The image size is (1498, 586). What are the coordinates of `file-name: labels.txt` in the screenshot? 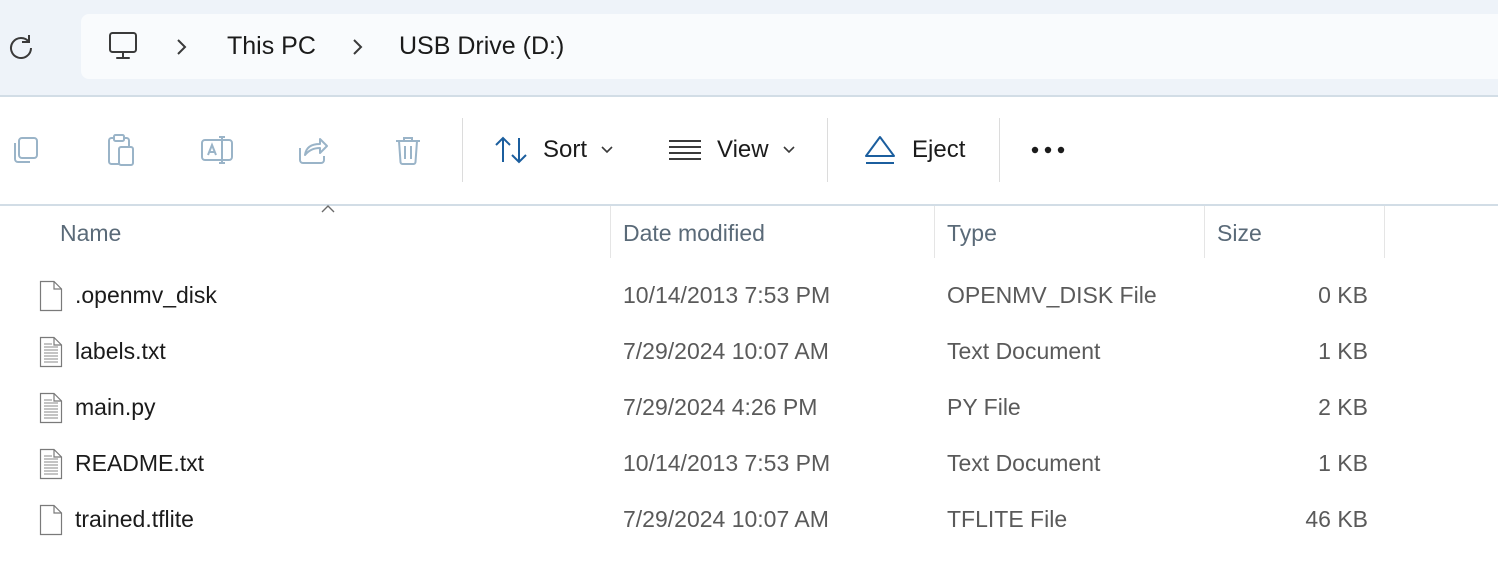 It's located at (120, 351).